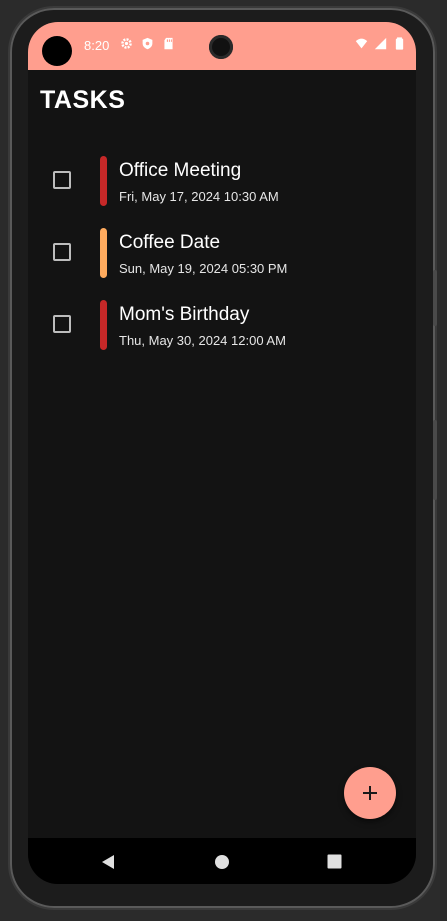 This screenshot has height=921, width=447. What do you see at coordinates (126, 43) in the screenshot?
I see `gear-icon` at bounding box center [126, 43].